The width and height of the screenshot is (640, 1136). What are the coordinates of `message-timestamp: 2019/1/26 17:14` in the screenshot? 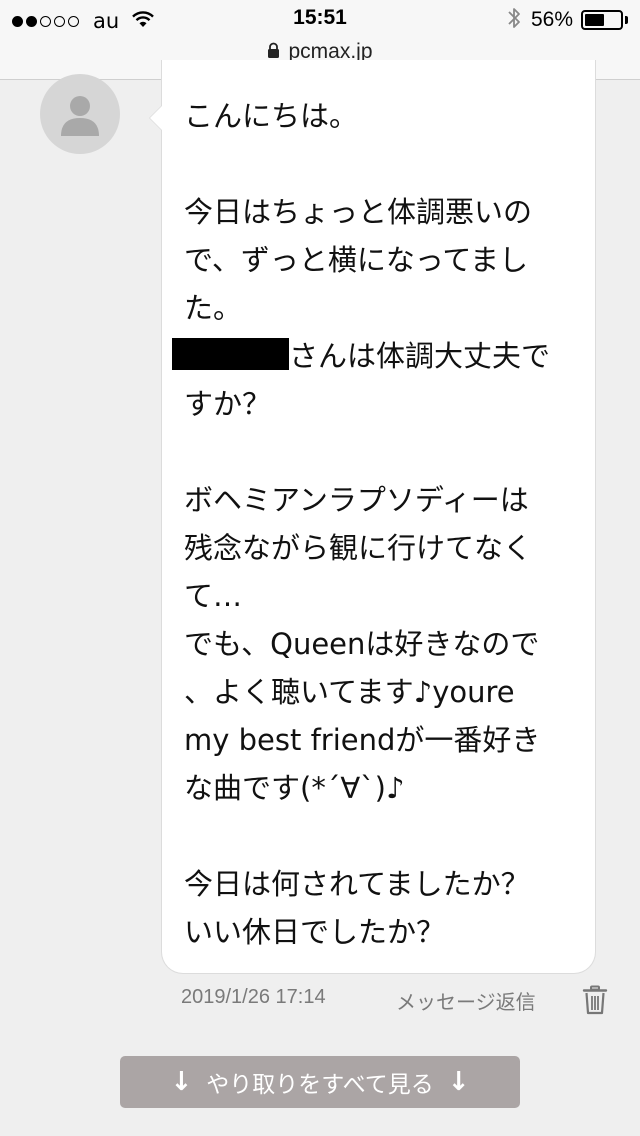 It's located at (253, 997).